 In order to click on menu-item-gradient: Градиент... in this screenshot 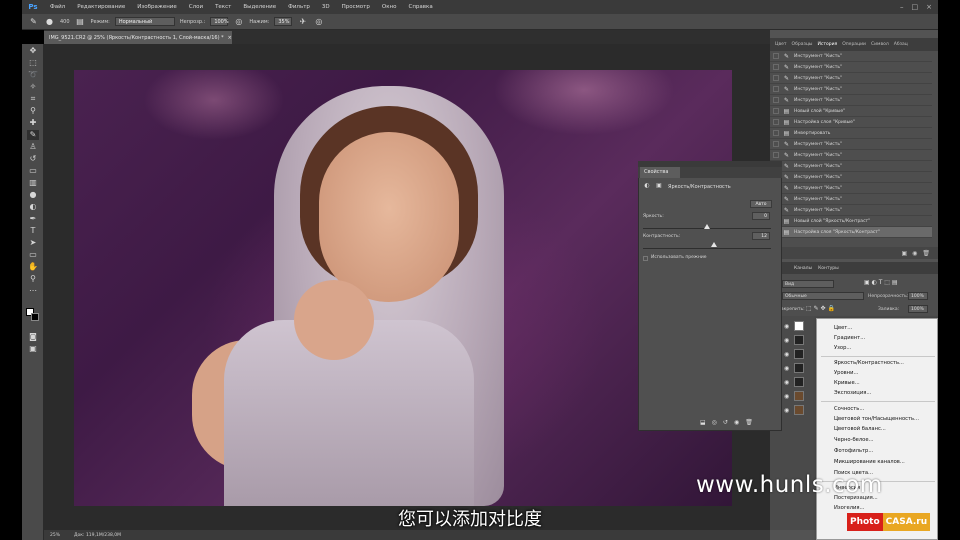, I will do `click(849, 338)`.